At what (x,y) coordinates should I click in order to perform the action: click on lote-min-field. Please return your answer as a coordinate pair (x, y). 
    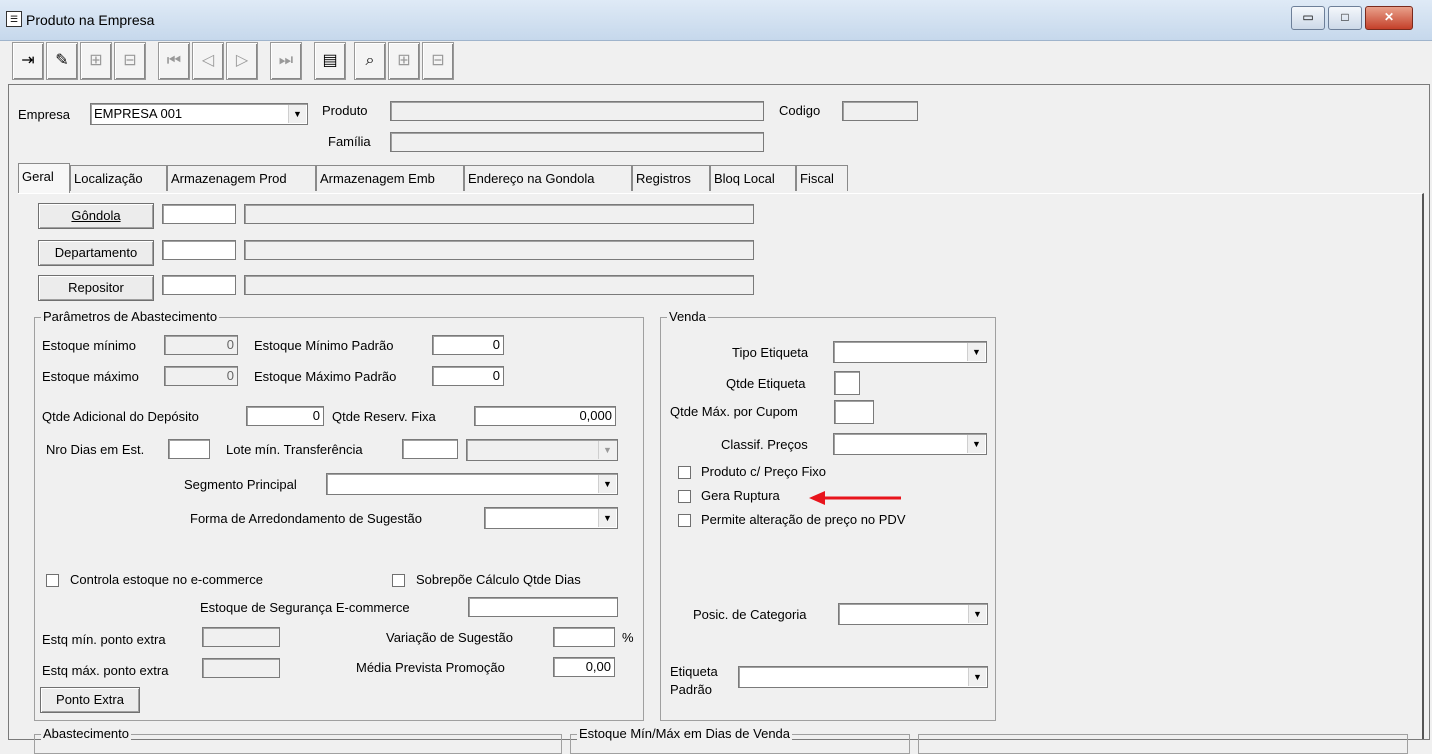
    Looking at the image, I should click on (430, 449).